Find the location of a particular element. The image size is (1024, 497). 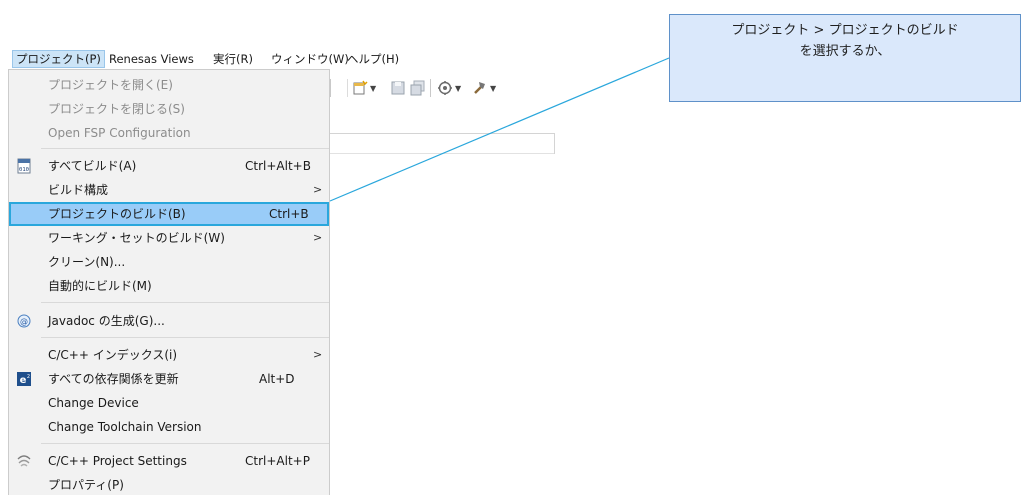

callout-line-1: プロジェクト > プロジェクトのビルド is located at coordinates (845, 30).